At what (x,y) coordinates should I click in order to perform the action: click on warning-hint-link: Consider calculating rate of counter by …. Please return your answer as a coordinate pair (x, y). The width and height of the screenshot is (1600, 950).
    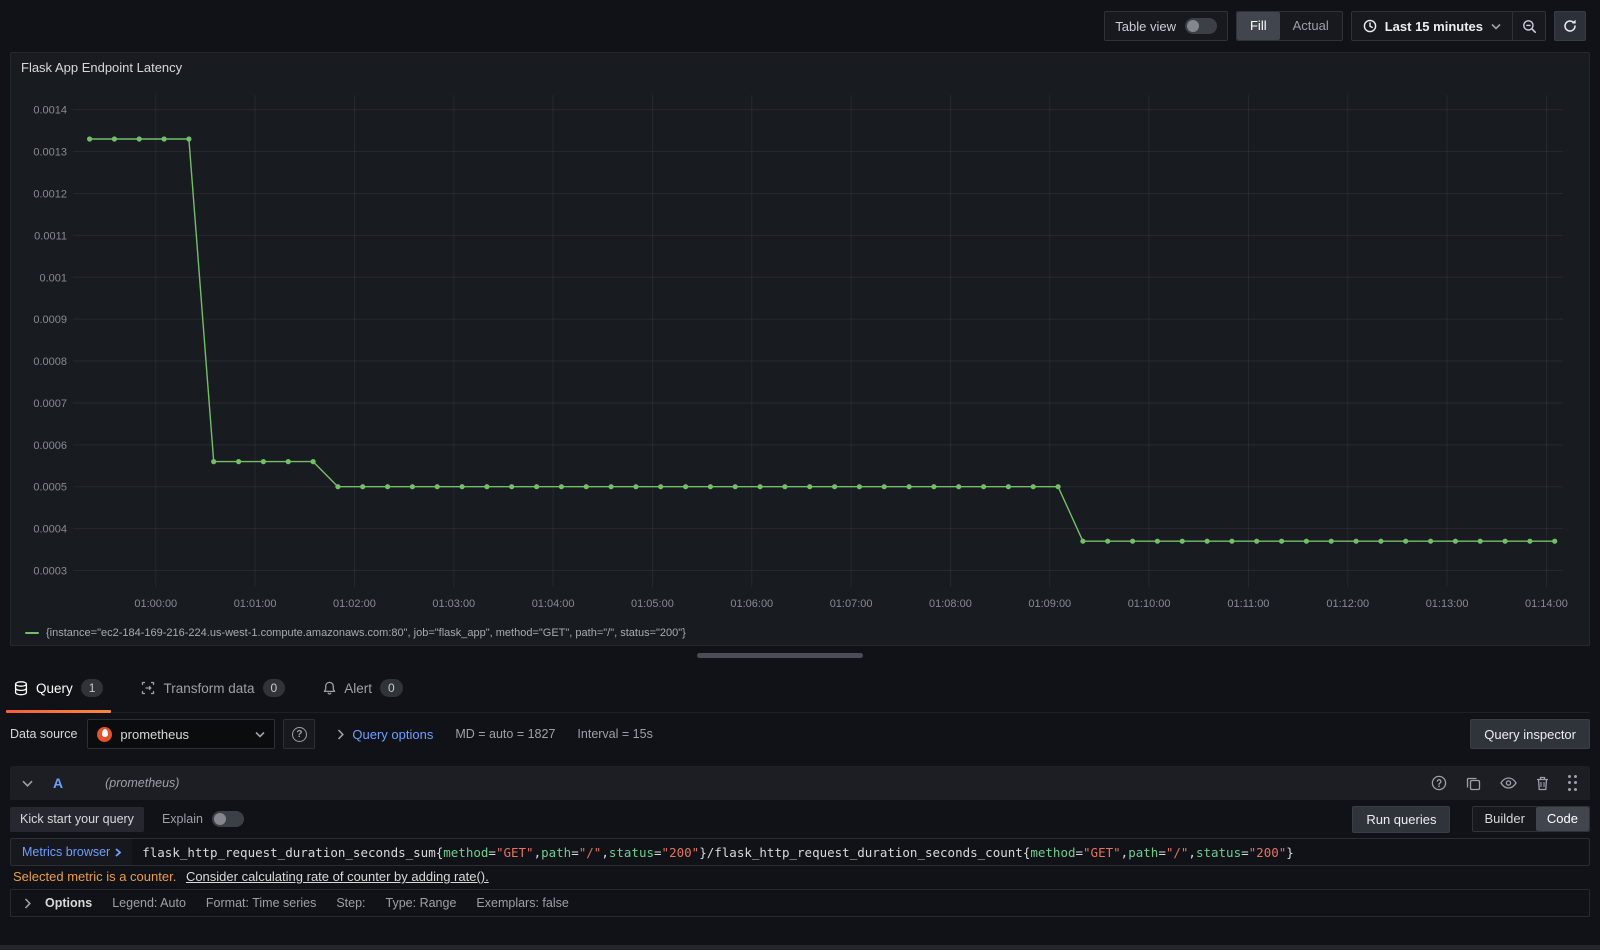
    Looking at the image, I should click on (337, 876).